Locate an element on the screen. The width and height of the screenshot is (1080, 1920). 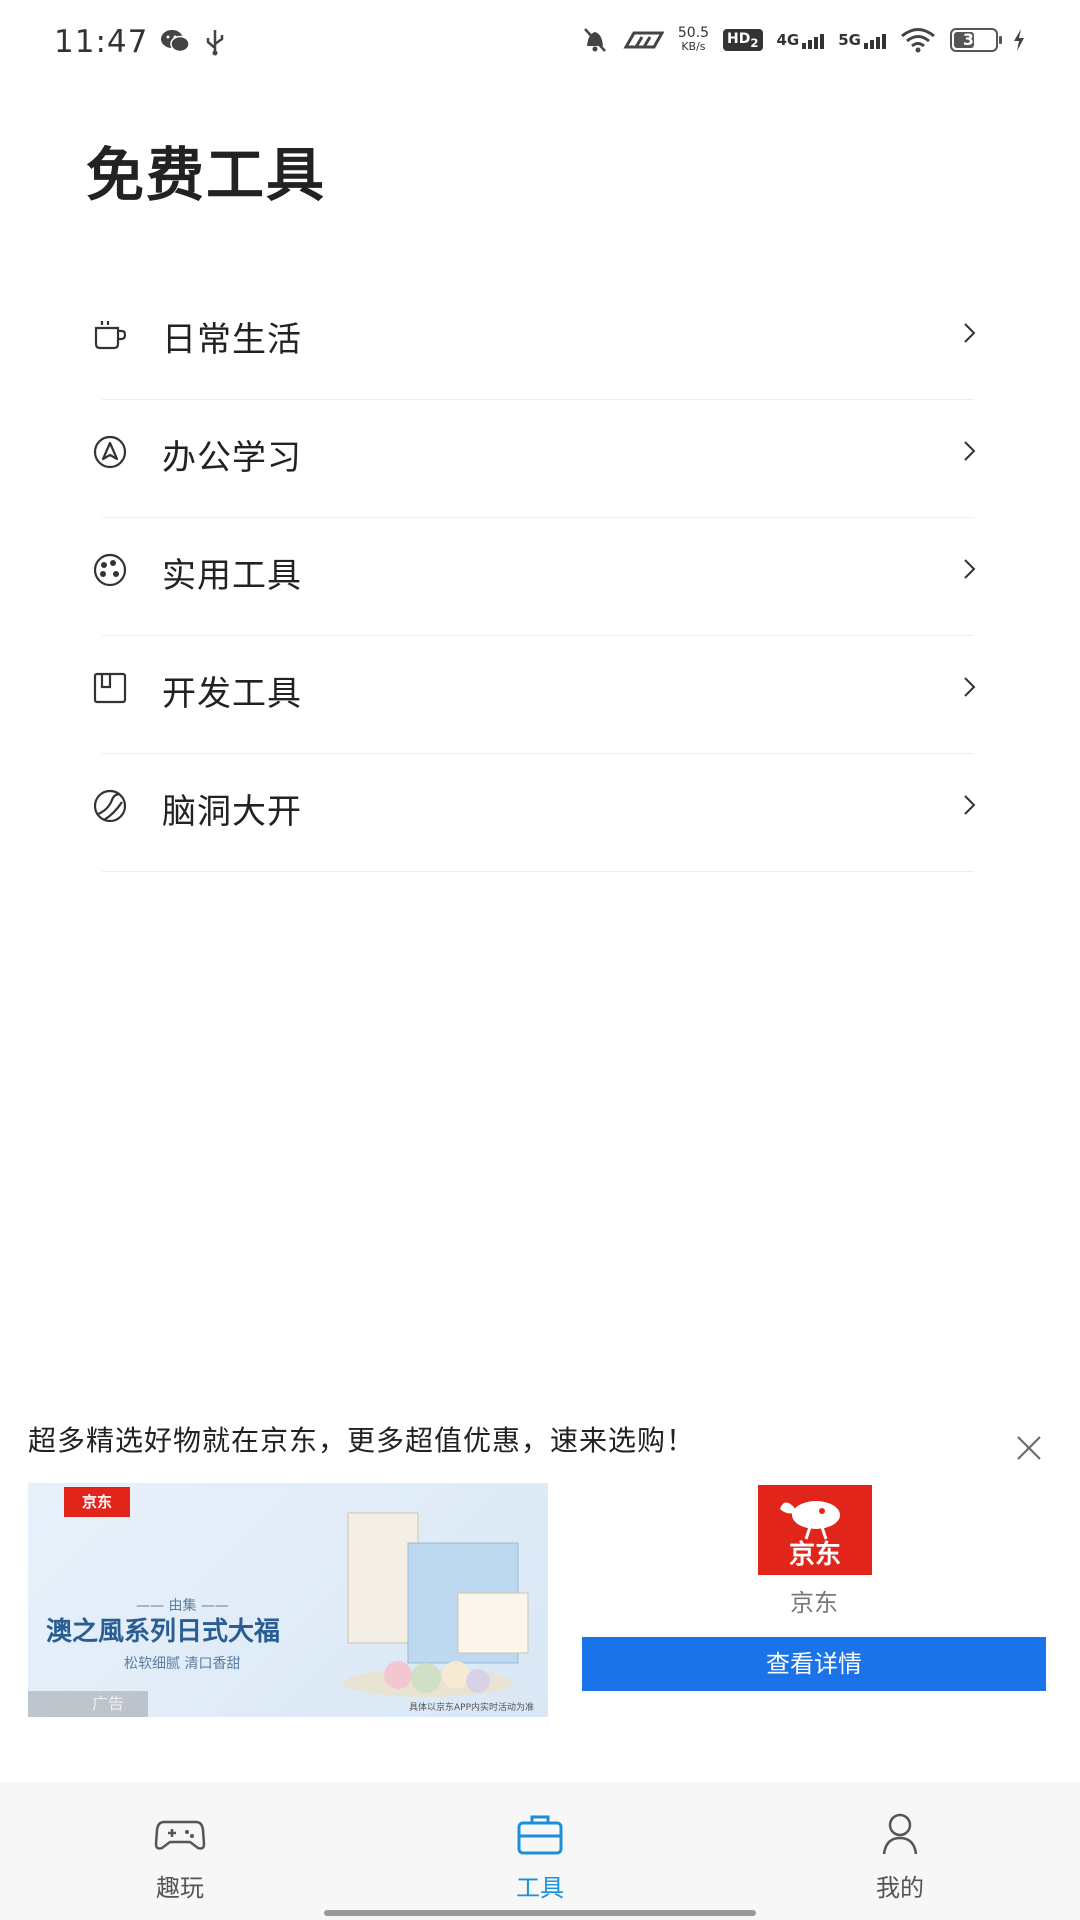
brand-name: 京东 is located at coordinates (814, 1603).